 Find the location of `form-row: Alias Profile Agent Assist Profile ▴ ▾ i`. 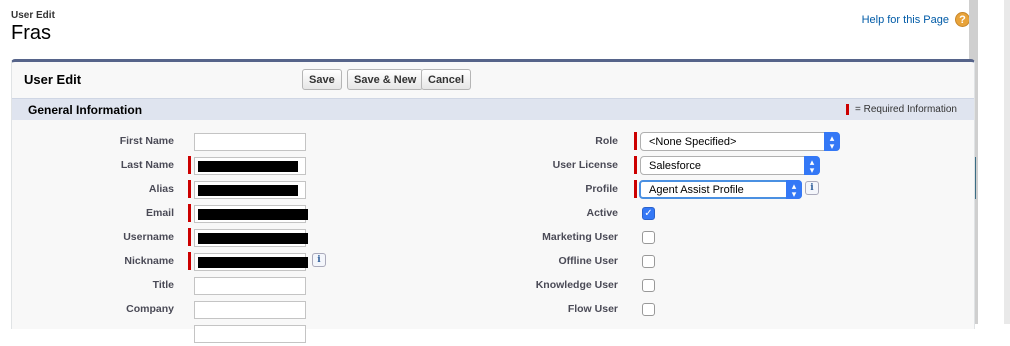

form-row: Alias Profile Agent Assist Profile ▴ ▾ i is located at coordinates (493, 190).